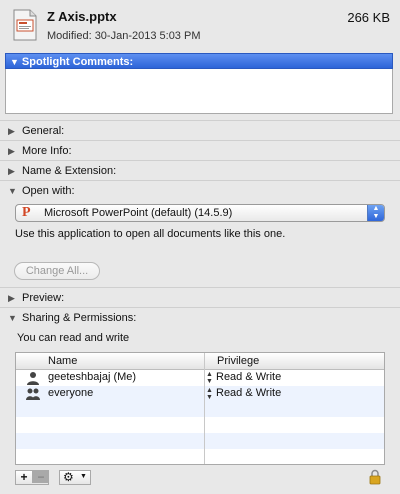  Describe the element at coordinates (68, 477) in the screenshot. I see `gear-icon: ⚙` at that location.